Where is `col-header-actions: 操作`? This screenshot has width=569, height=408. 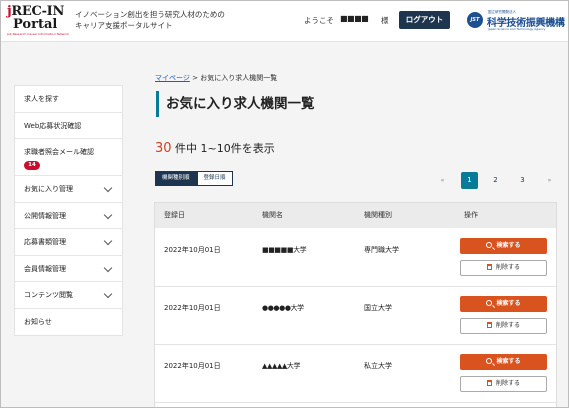 col-header-actions: 操作 is located at coordinates (471, 215).